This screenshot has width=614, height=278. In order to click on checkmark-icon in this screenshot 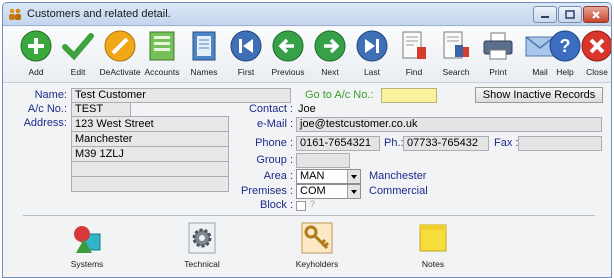, I will do `click(78, 47)`.